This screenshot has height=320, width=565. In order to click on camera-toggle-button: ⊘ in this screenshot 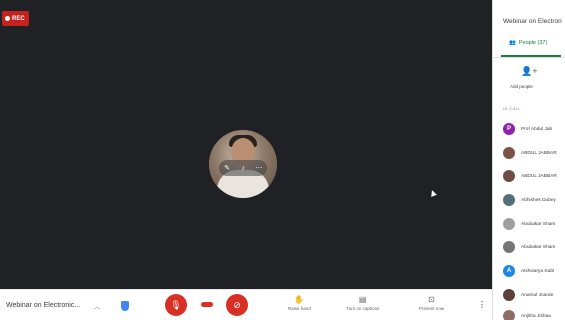, I will do `click(237, 305)`.